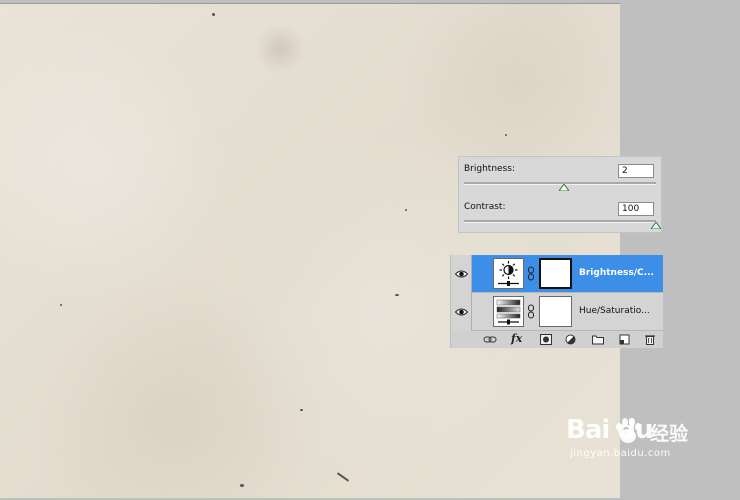  I want to click on watermark-chinese: 经验, so click(669, 434).